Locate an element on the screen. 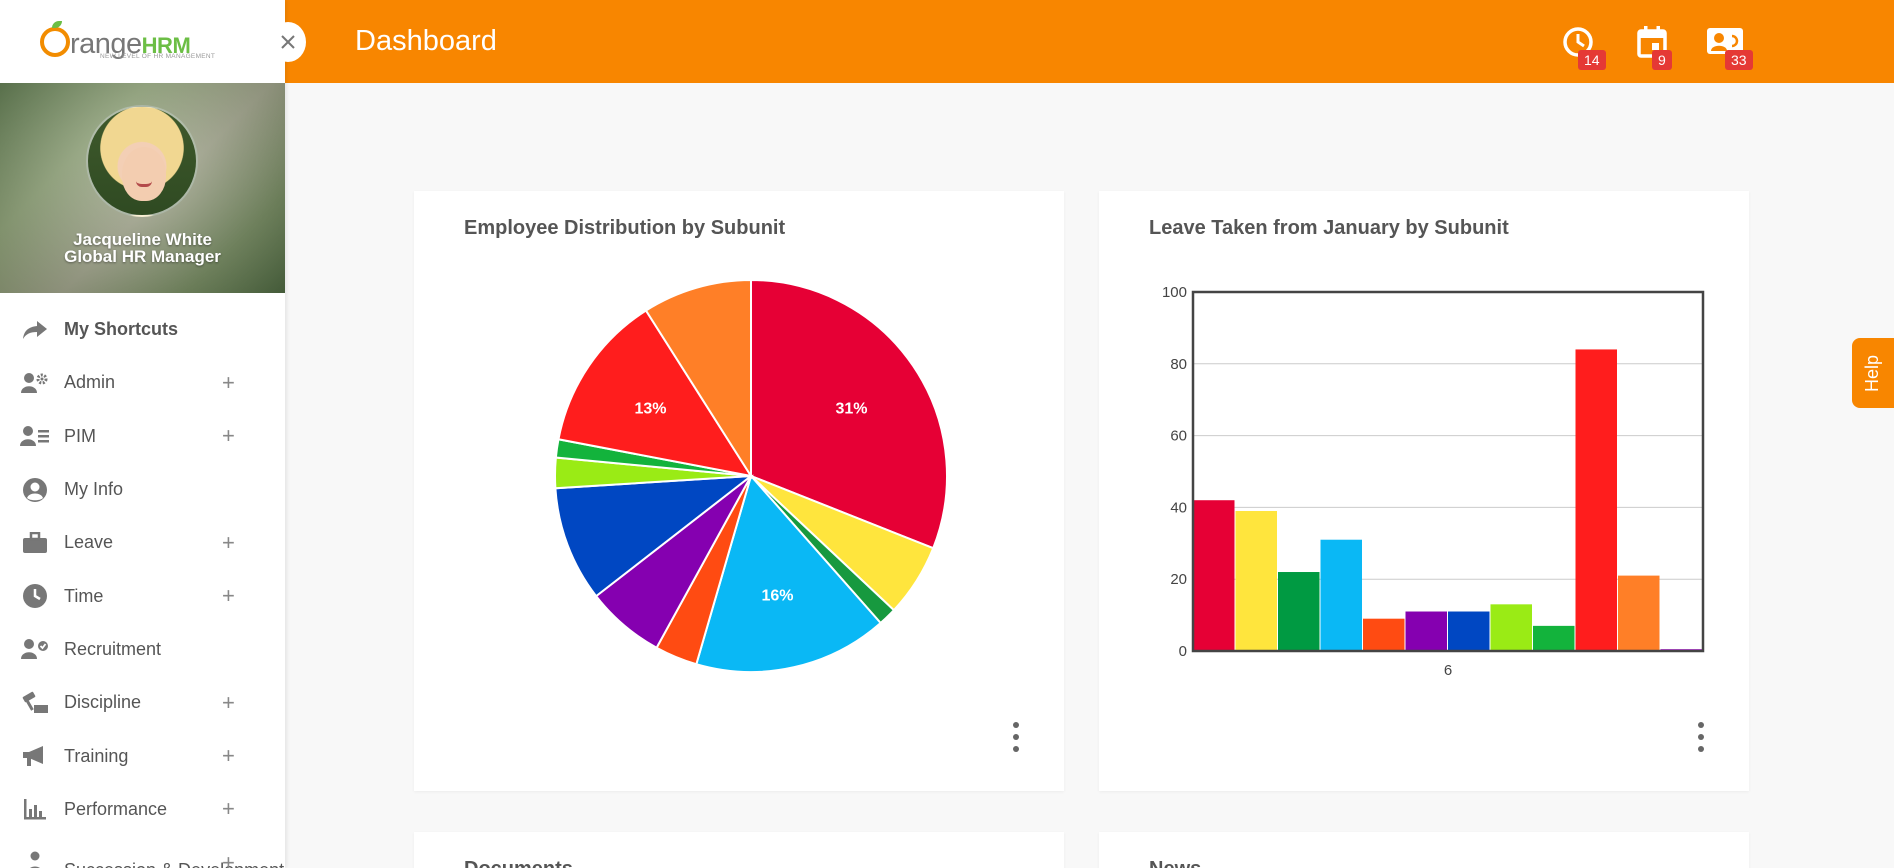 This screenshot has width=1894, height=868. share-arrow-icon is located at coordinates (35, 330).